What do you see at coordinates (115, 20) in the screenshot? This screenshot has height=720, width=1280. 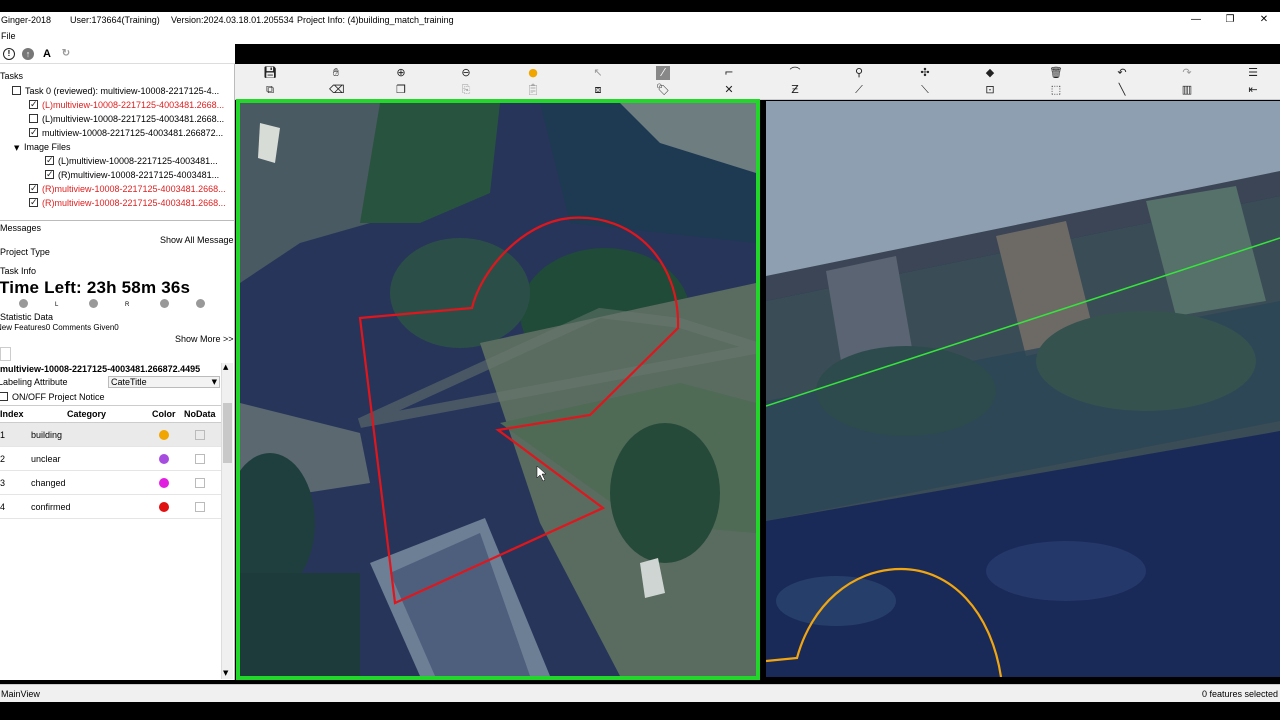 I see `user-info: User:173664(Training)` at bounding box center [115, 20].